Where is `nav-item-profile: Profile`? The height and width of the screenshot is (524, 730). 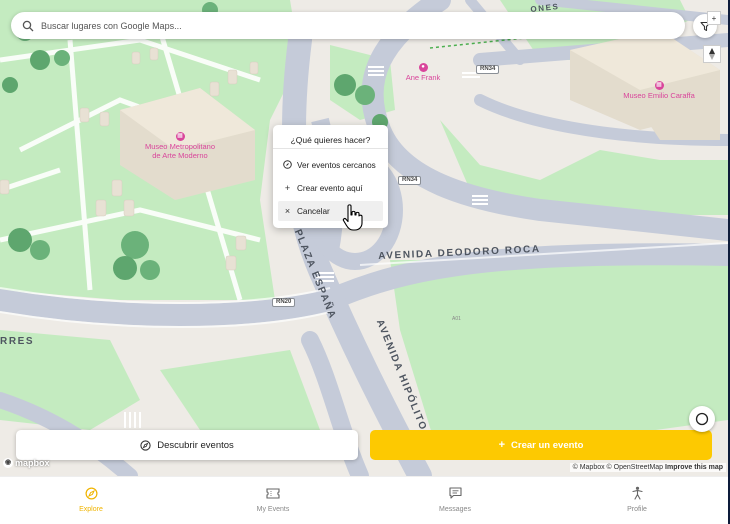 nav-item-profile: Profile is located at coordinates (637, 500).